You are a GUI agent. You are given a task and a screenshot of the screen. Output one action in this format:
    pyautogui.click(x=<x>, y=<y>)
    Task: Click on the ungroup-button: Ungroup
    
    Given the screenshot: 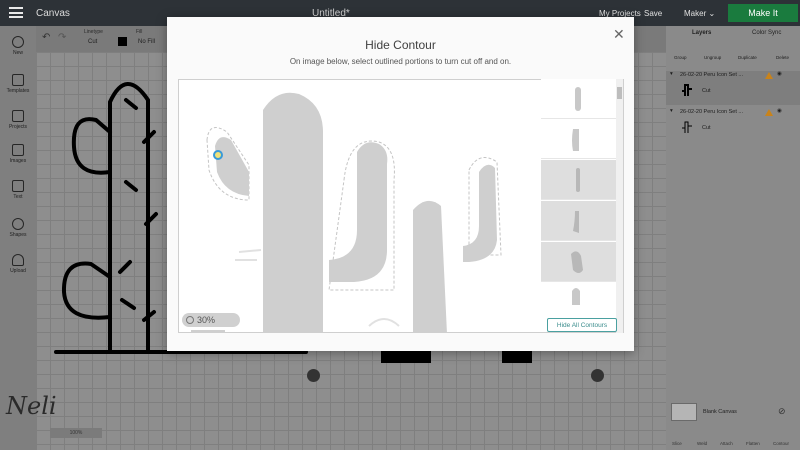 What is the action you would take?
    pyautogui.click(x=712, y=57)
    